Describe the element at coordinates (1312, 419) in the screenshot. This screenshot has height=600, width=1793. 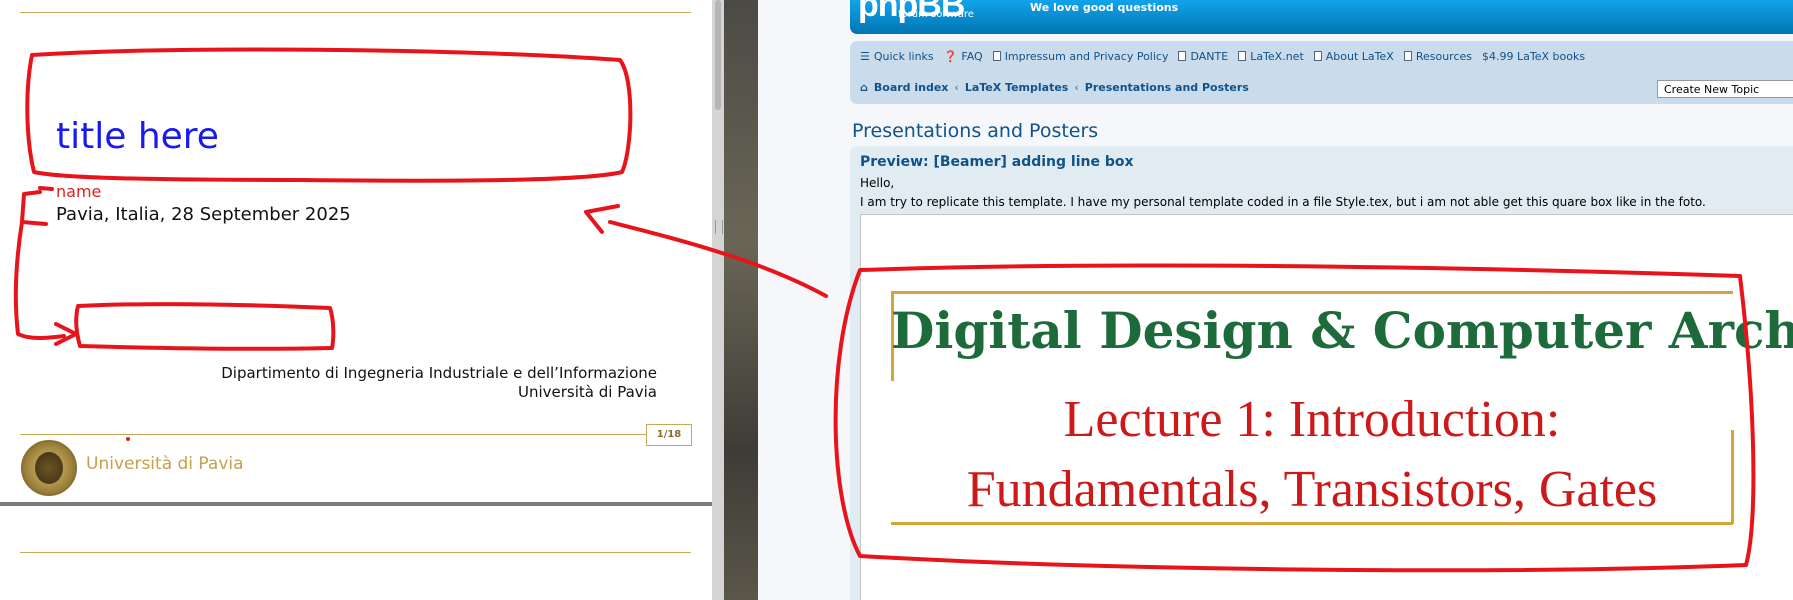
I see `image-lecture-title-line1: Lecture 1: Introduction:` at that location.